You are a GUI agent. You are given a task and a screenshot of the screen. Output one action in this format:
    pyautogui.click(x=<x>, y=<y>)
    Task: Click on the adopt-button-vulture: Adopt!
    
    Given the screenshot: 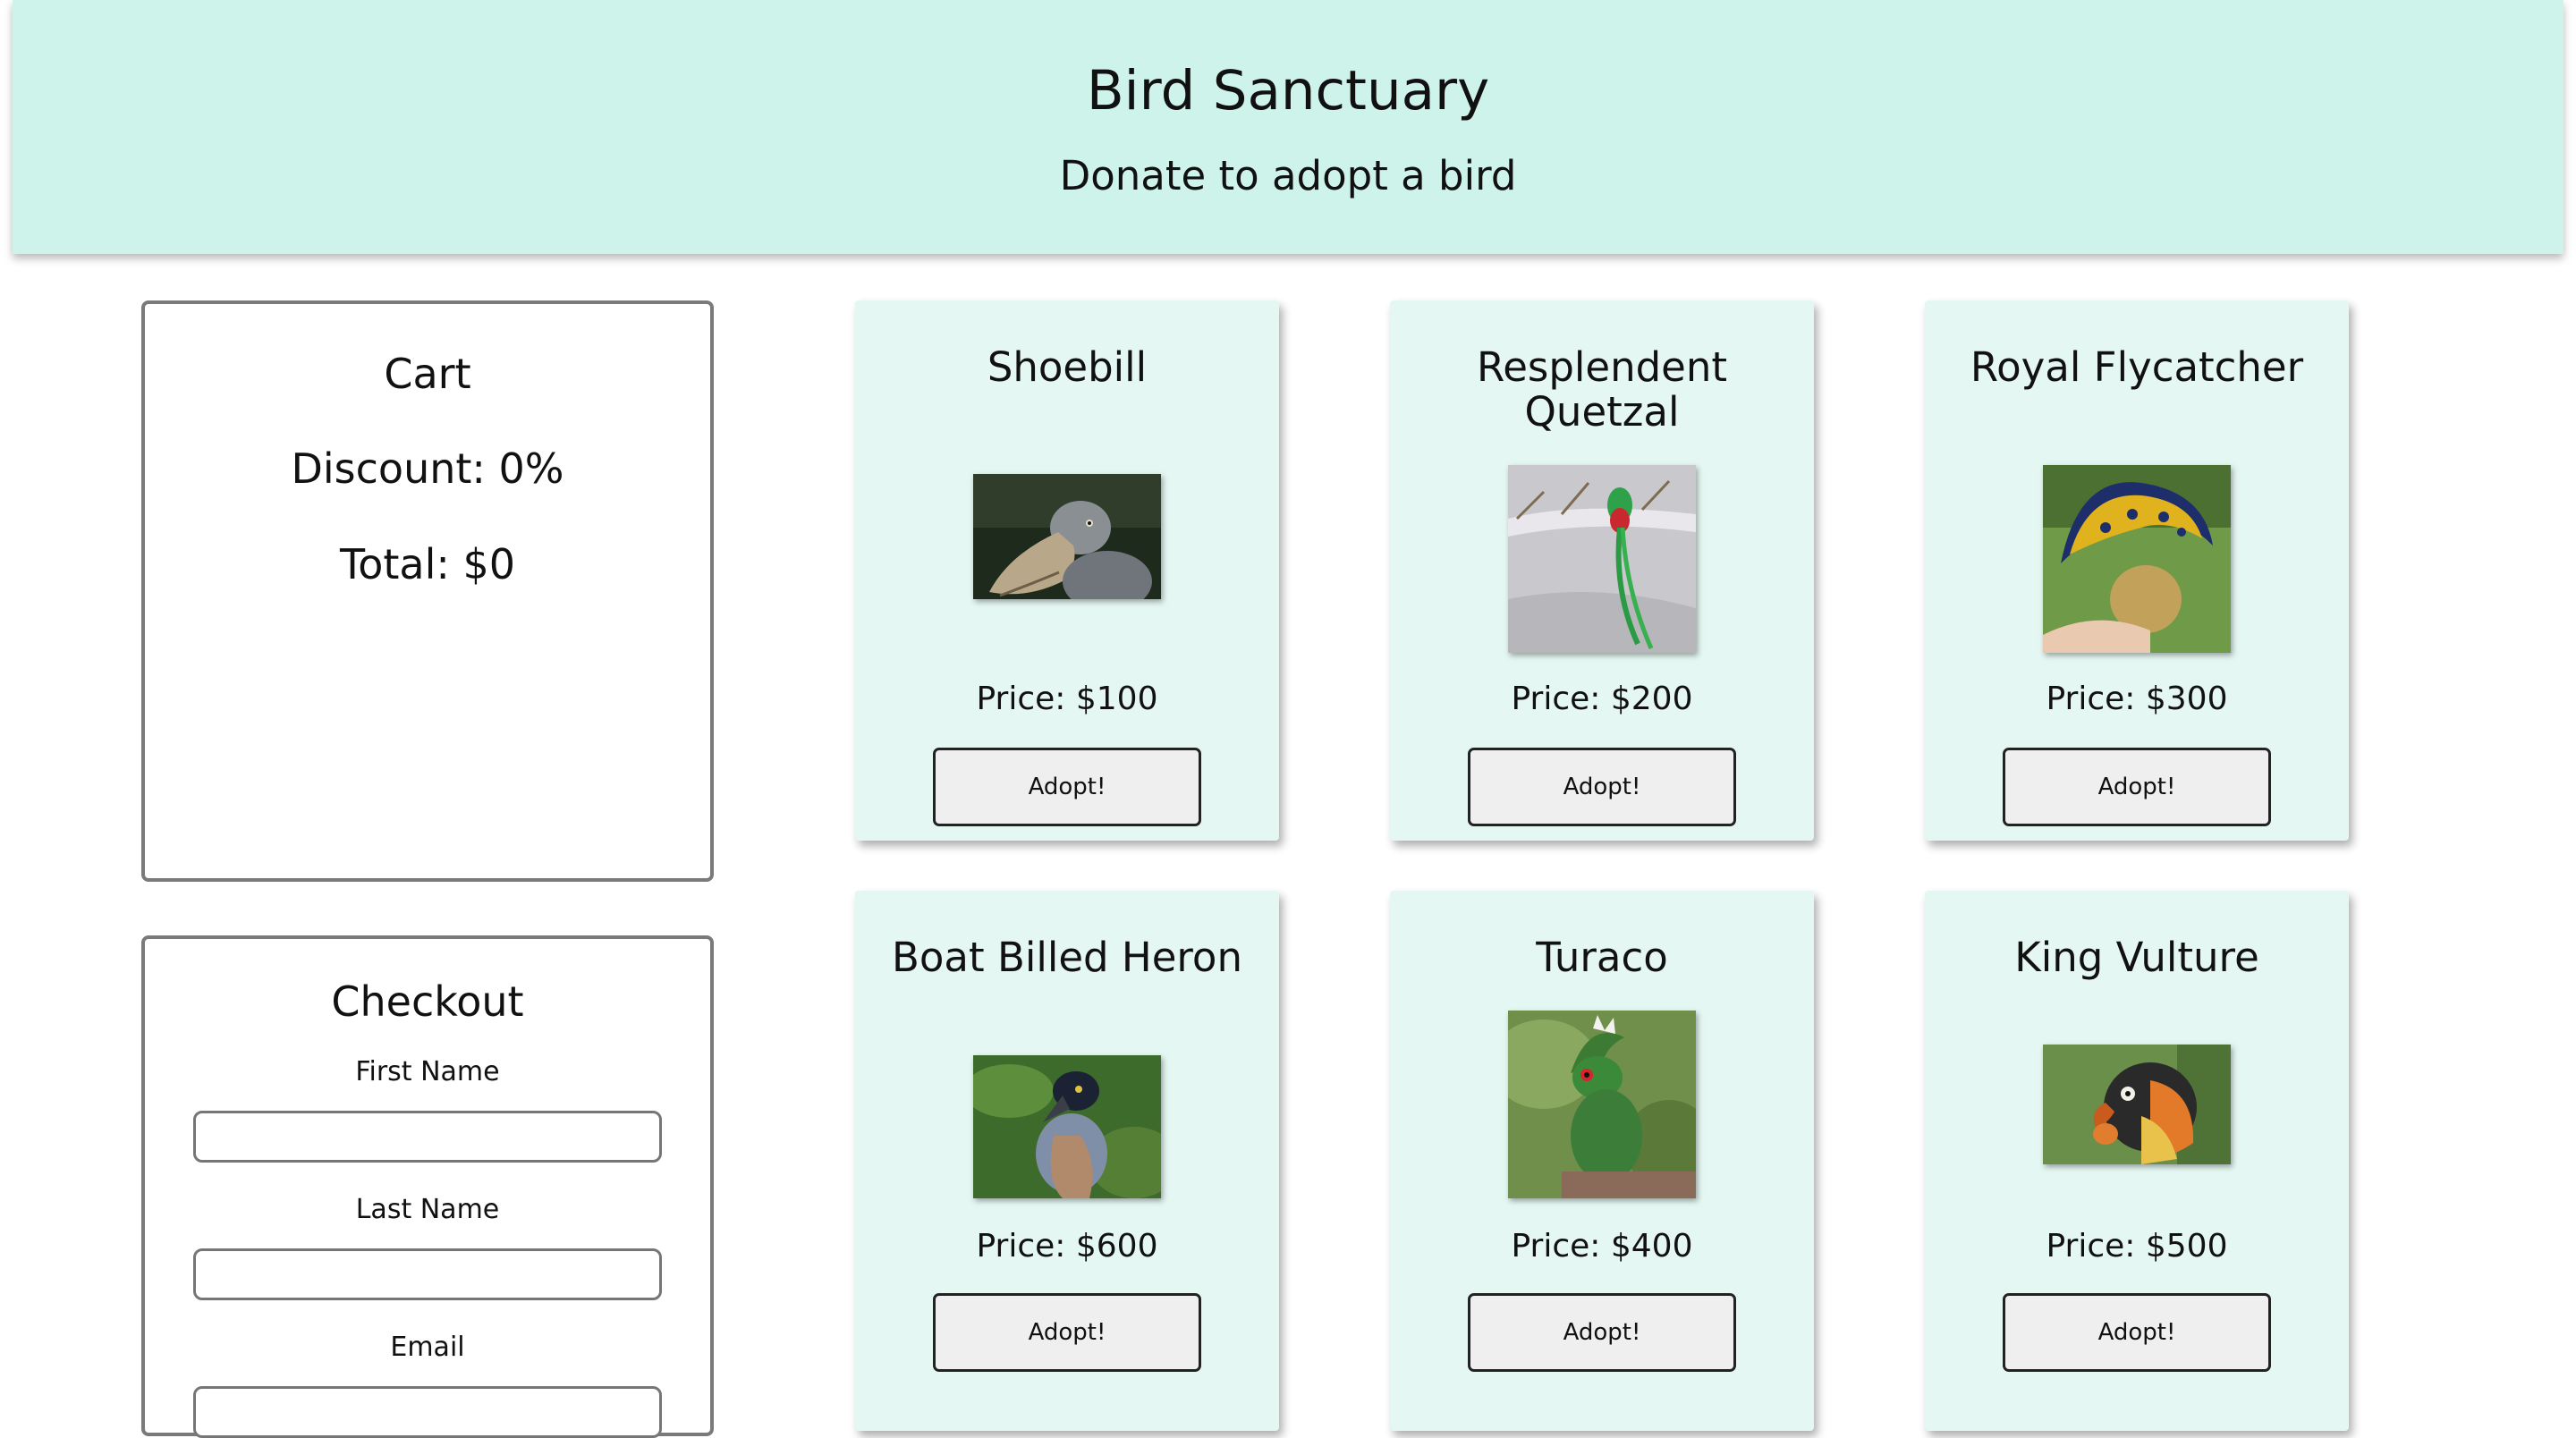 What is the action you would take?
    pyautogui.click(x=2137, y=1332)
    